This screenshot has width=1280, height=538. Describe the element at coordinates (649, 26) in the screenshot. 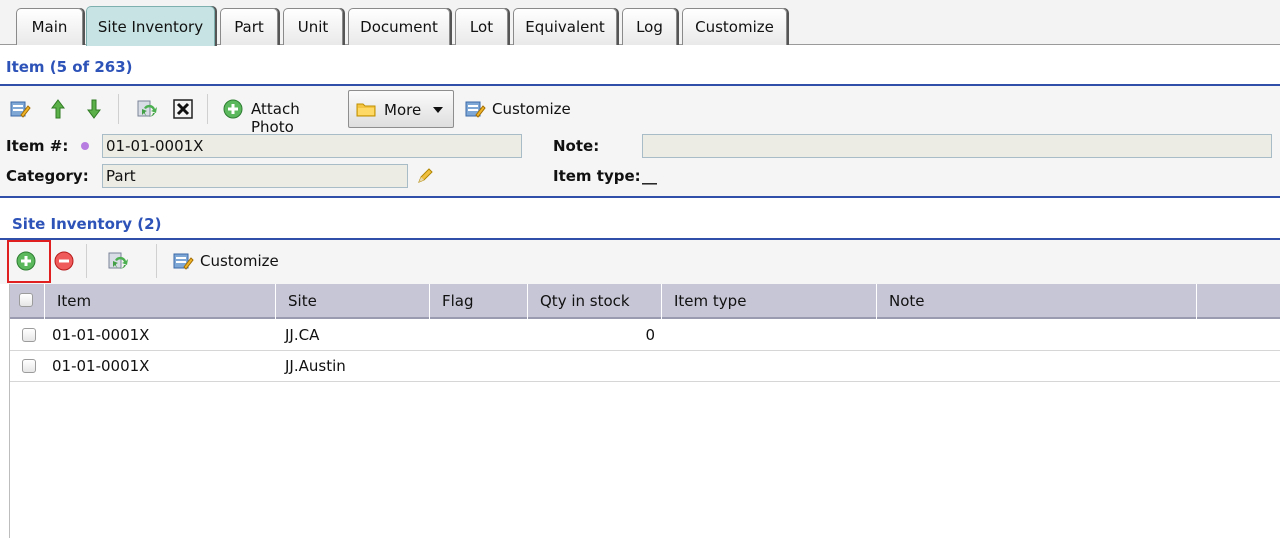

I see `tab-log: Log` at that location.